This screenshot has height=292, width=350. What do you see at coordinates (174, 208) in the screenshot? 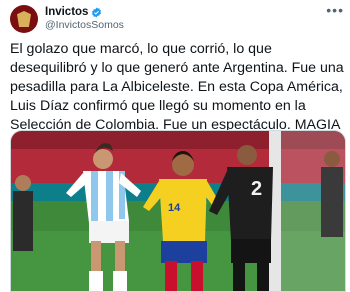
I see `colombia-jersey-number: 14` at bounding box center [174, 208].